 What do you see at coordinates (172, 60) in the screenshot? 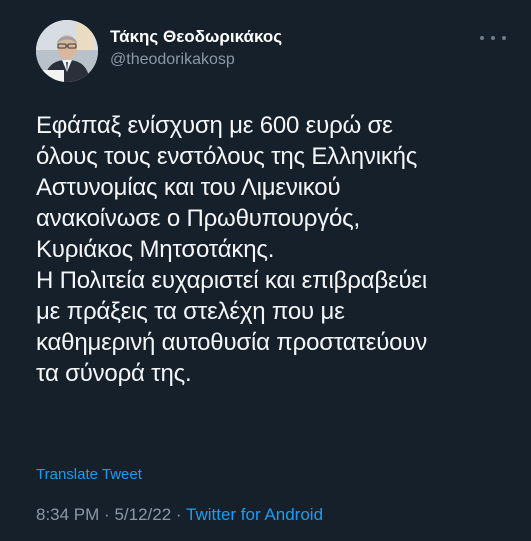
I see `author-handle: @theodorikakosp` at bounding box center [172, 60].